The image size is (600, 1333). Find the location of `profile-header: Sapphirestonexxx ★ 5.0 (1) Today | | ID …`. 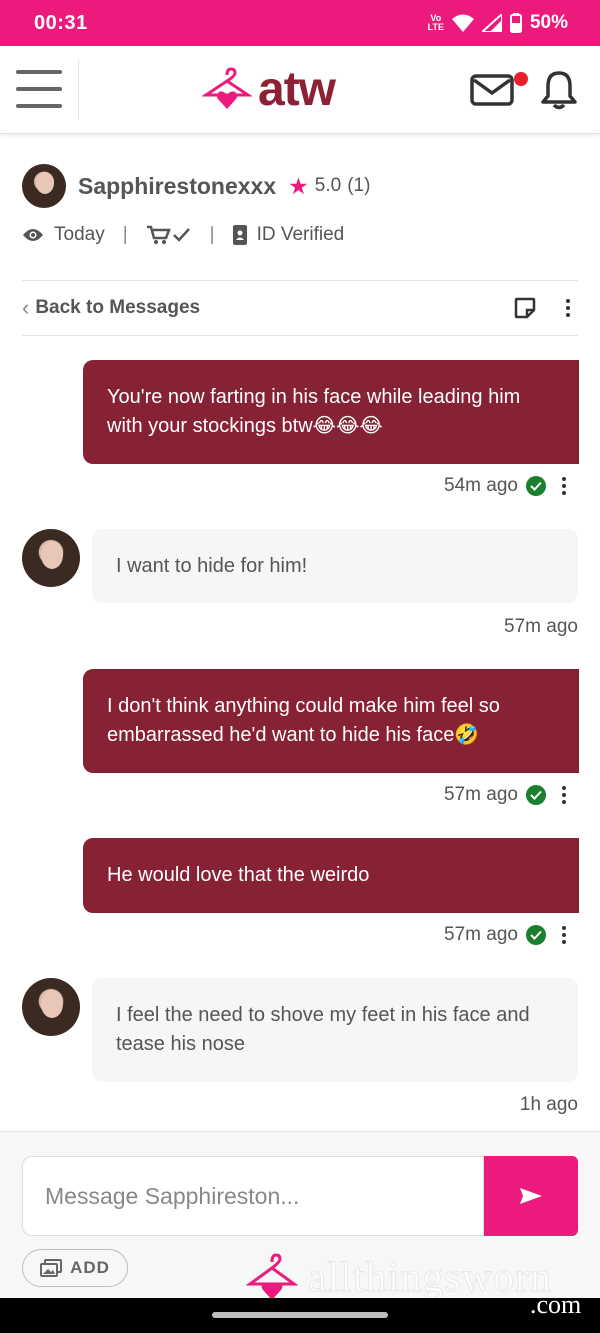

profile-header: Sapphirestonexxx ★ 5.0 (1) Today | | ID … is located at coordinates (300, 205).